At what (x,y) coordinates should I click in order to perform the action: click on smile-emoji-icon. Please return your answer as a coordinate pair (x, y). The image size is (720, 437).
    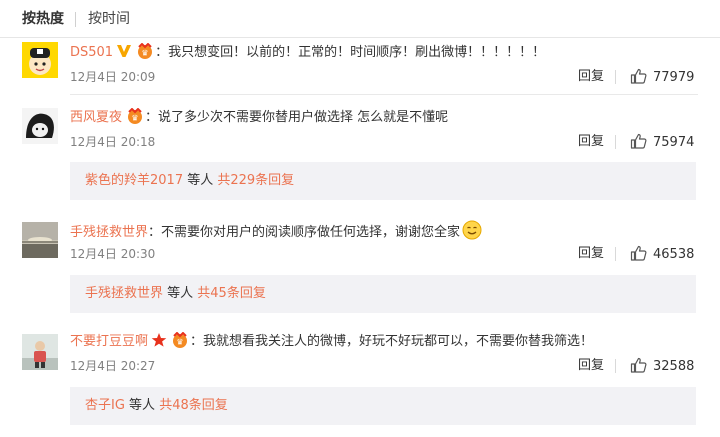
    Looking at the image, I should click on (472, 232).